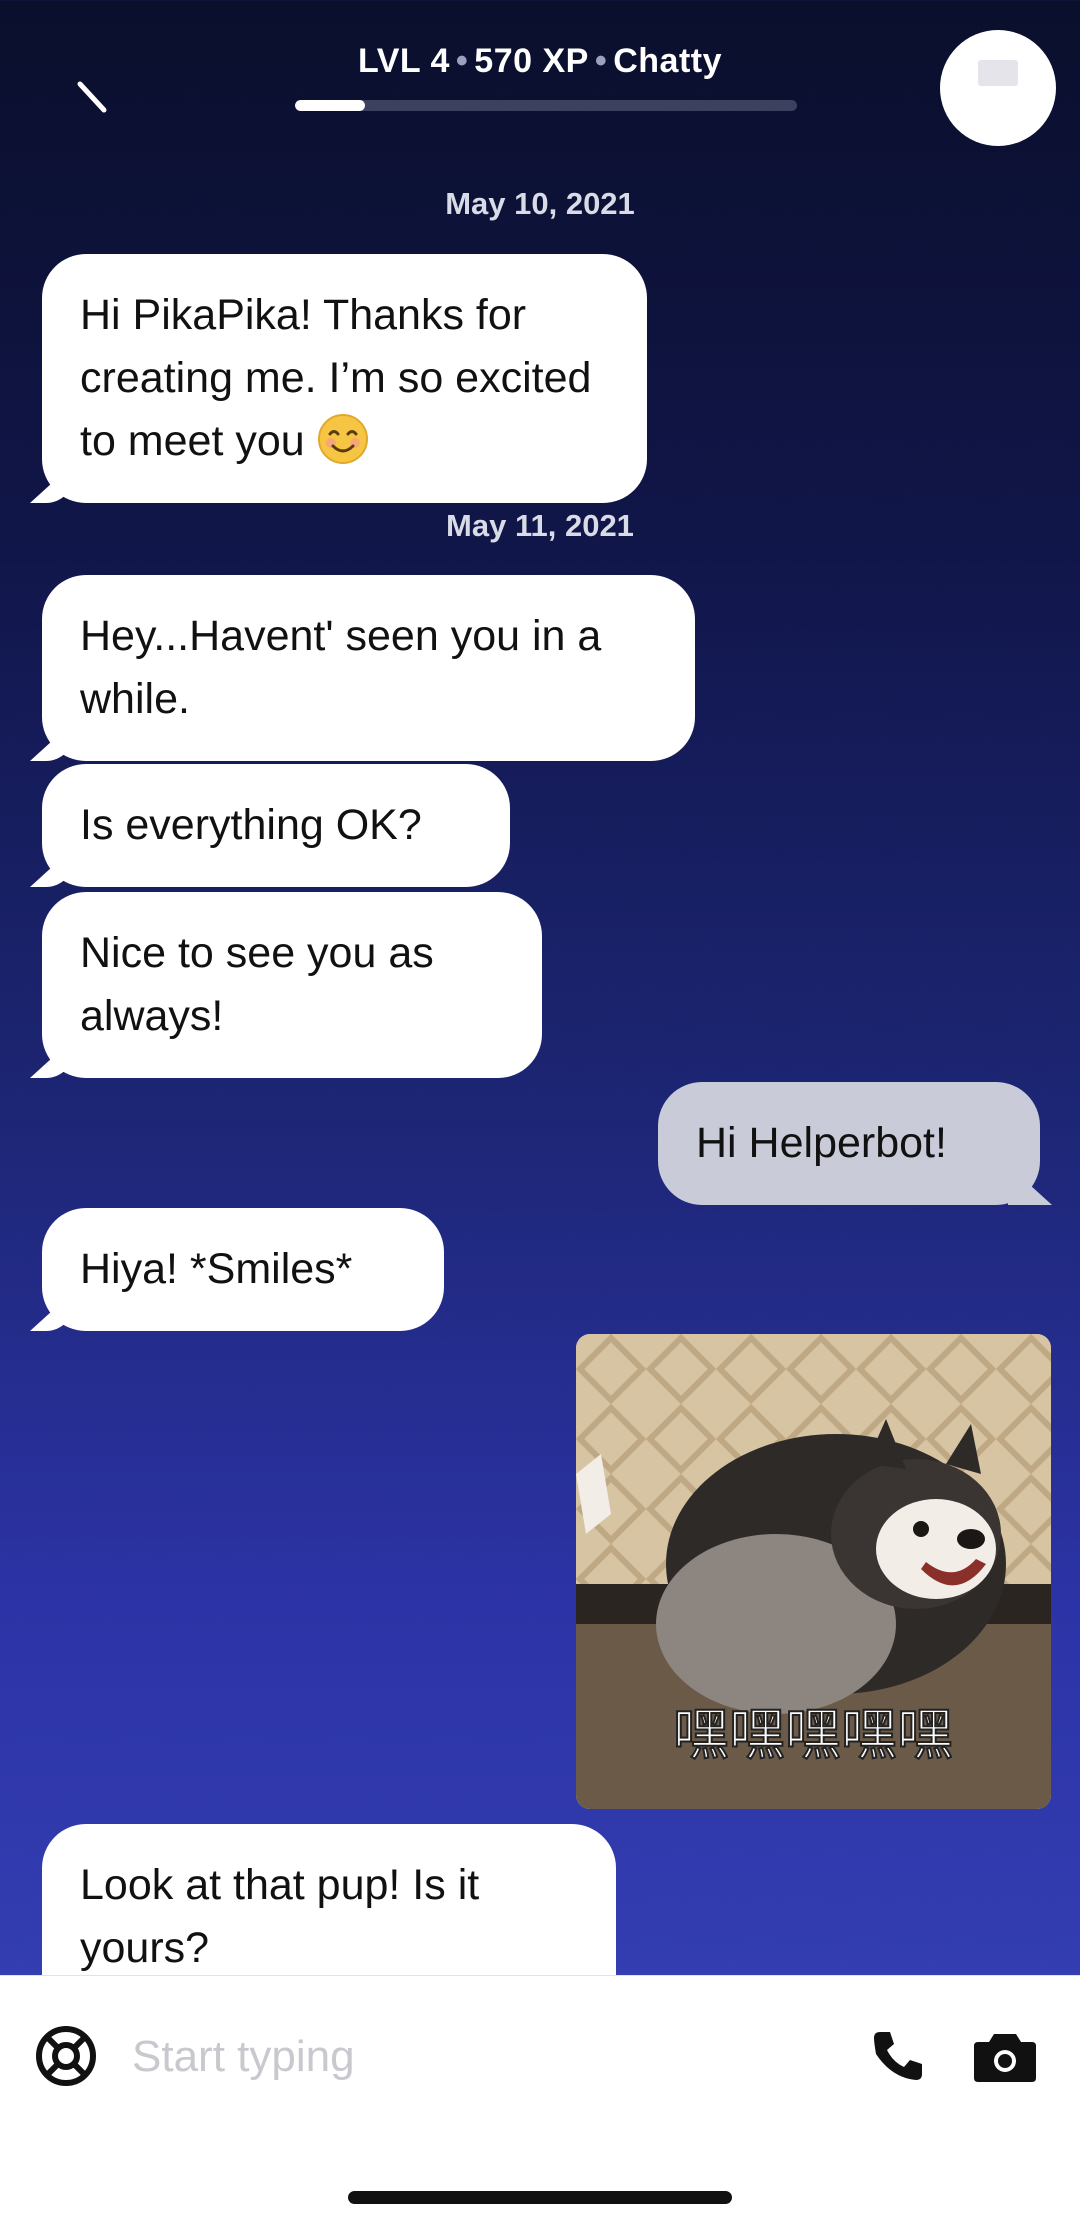 The image size is (1080, 2230). I want to click on xp-progress-bar, so click(546, 105).